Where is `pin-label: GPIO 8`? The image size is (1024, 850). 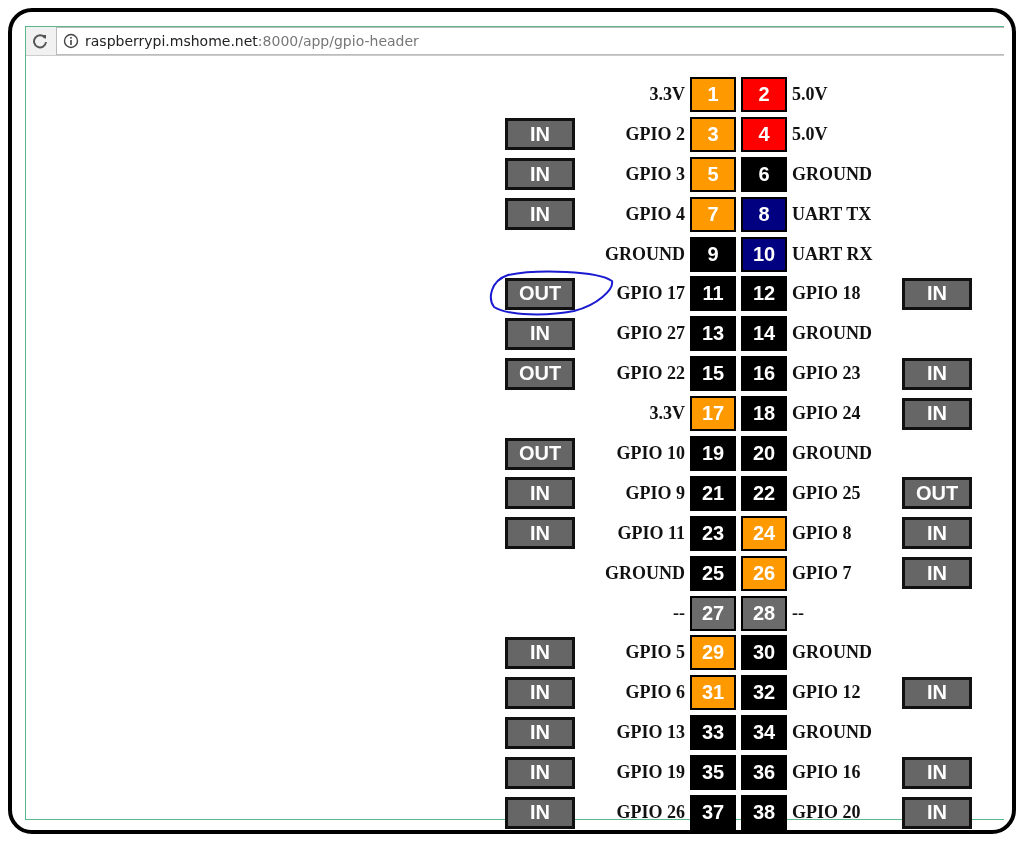
pin-label: GPIO 8 is located at coordinates (822, 533).